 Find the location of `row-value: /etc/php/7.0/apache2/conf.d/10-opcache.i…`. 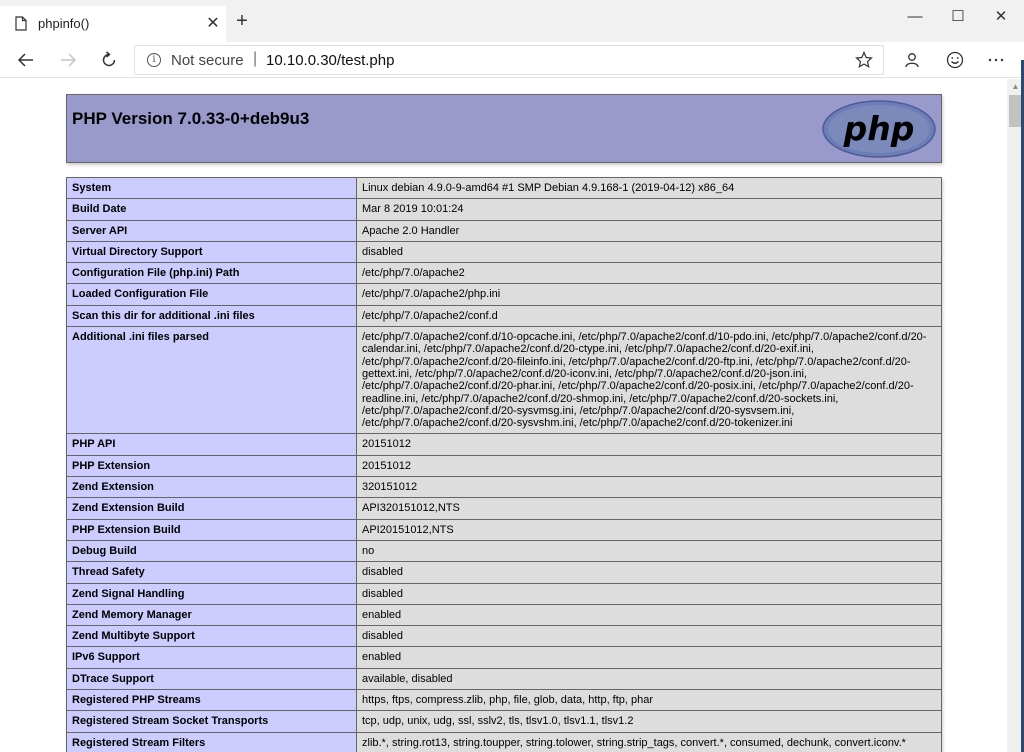

row-value: /etc/php/7.0/apache2/conf.d/10-opcache.i… is located at coordinates (649, 380).